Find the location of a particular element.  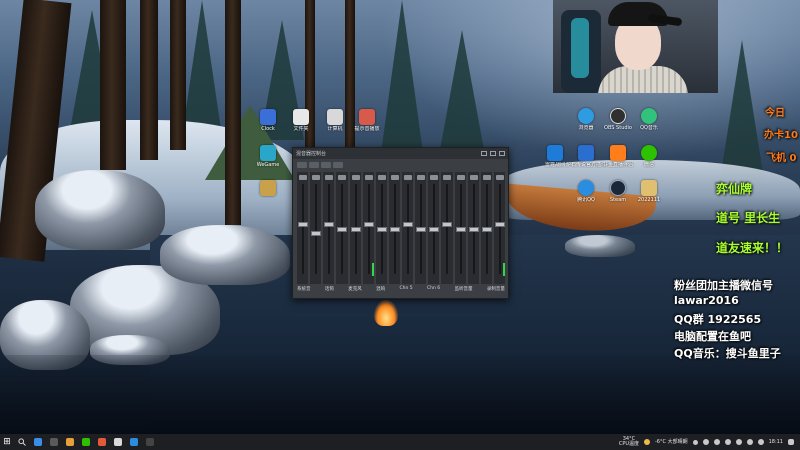

cpu-temp-widget: 34°C CPU温度 is located at coordinates (629, 442).